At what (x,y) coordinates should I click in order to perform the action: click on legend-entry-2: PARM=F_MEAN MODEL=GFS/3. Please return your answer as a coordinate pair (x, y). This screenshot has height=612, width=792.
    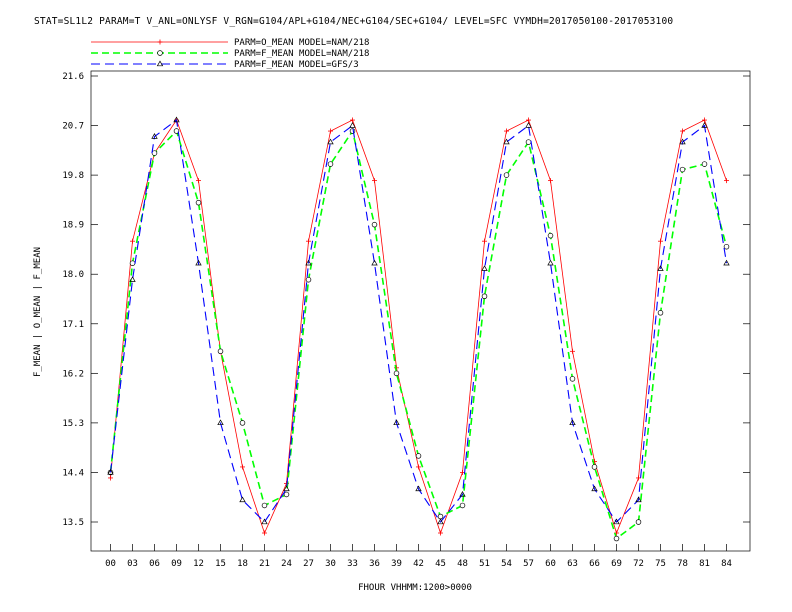
    Looking at the image, I should click on (225, 65).